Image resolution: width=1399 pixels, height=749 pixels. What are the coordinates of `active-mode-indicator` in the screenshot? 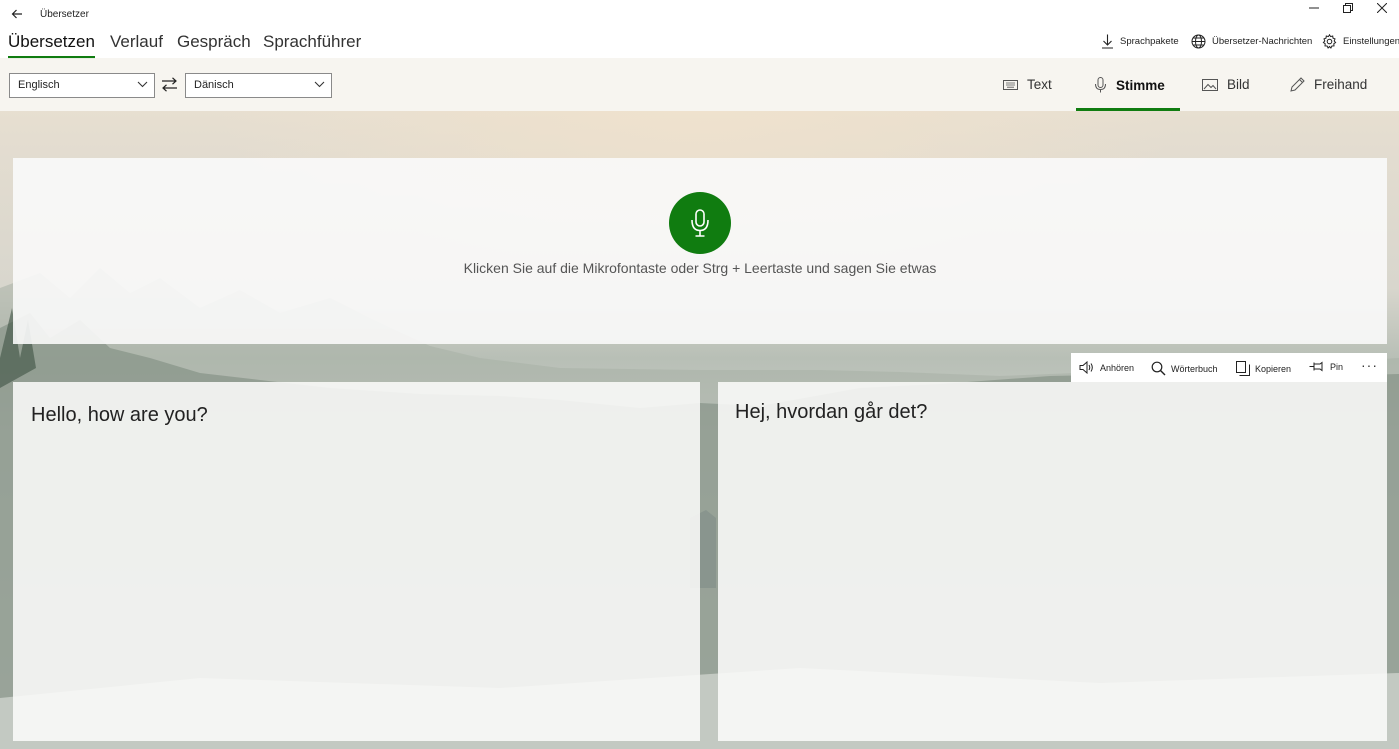 It's located at (1128, 109).